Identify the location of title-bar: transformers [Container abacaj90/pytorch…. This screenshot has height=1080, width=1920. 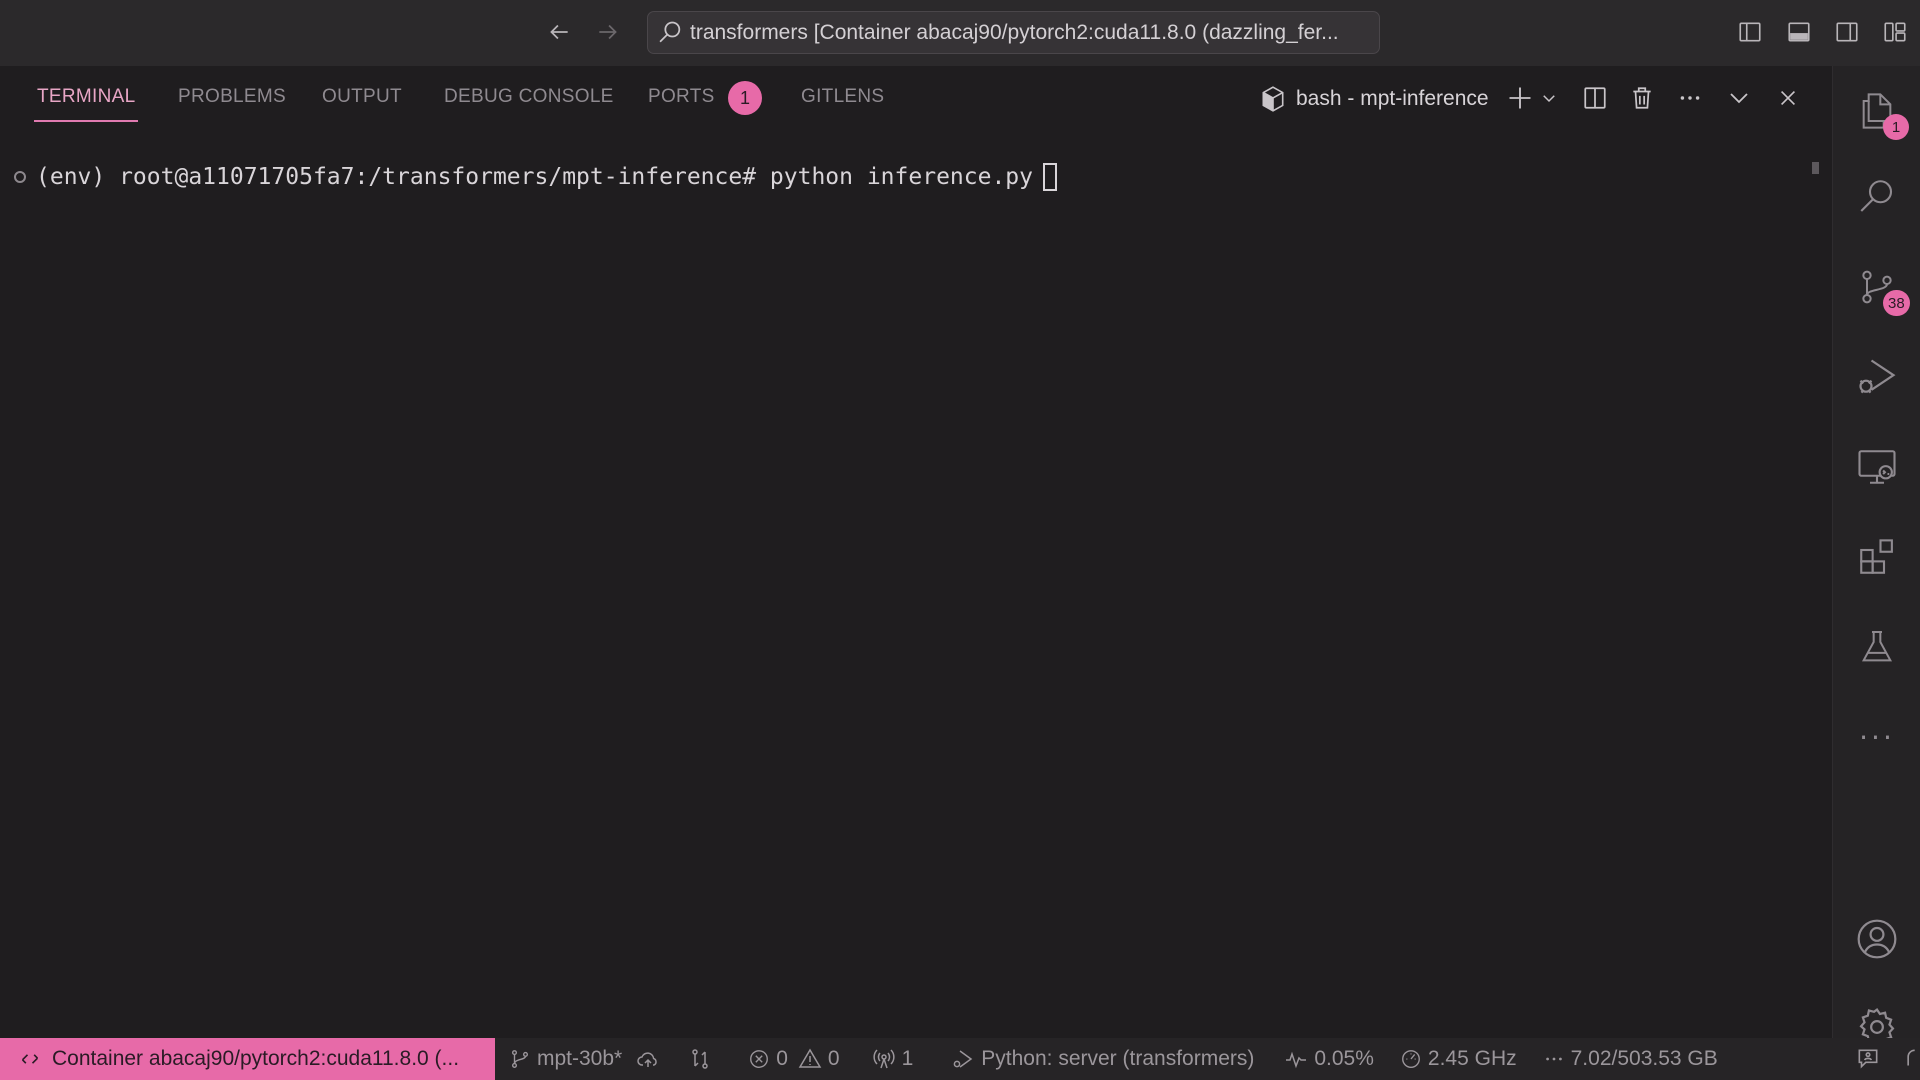
(960, 33).